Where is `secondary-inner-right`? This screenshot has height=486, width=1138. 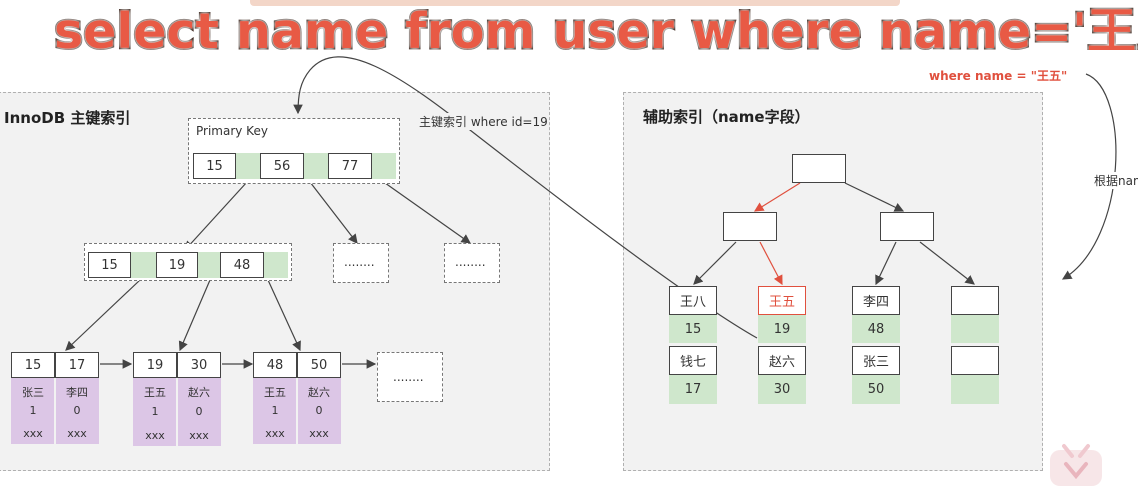 secondary-inner-right is located at coordinates (907, 226).